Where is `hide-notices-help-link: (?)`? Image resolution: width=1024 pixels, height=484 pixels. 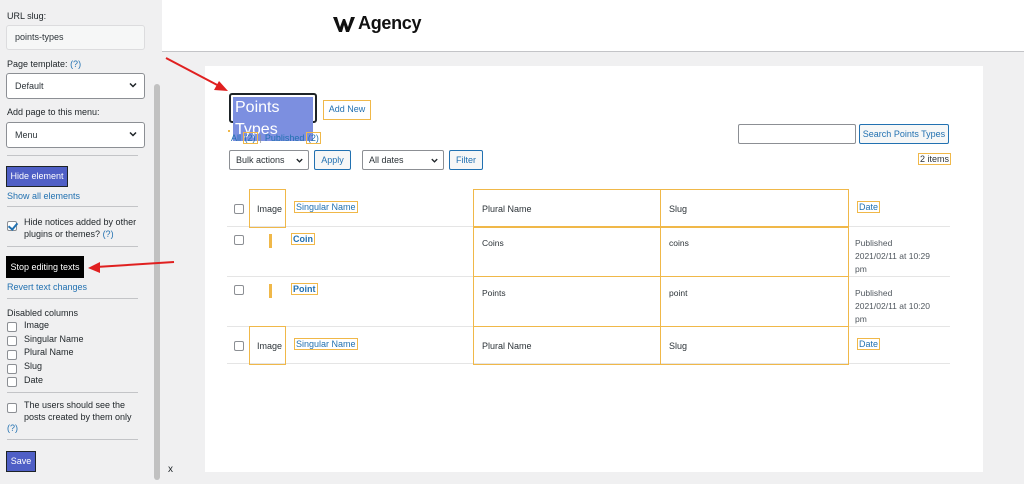 hide-notices-help-link: (?) is located at coordinates (108, 234).